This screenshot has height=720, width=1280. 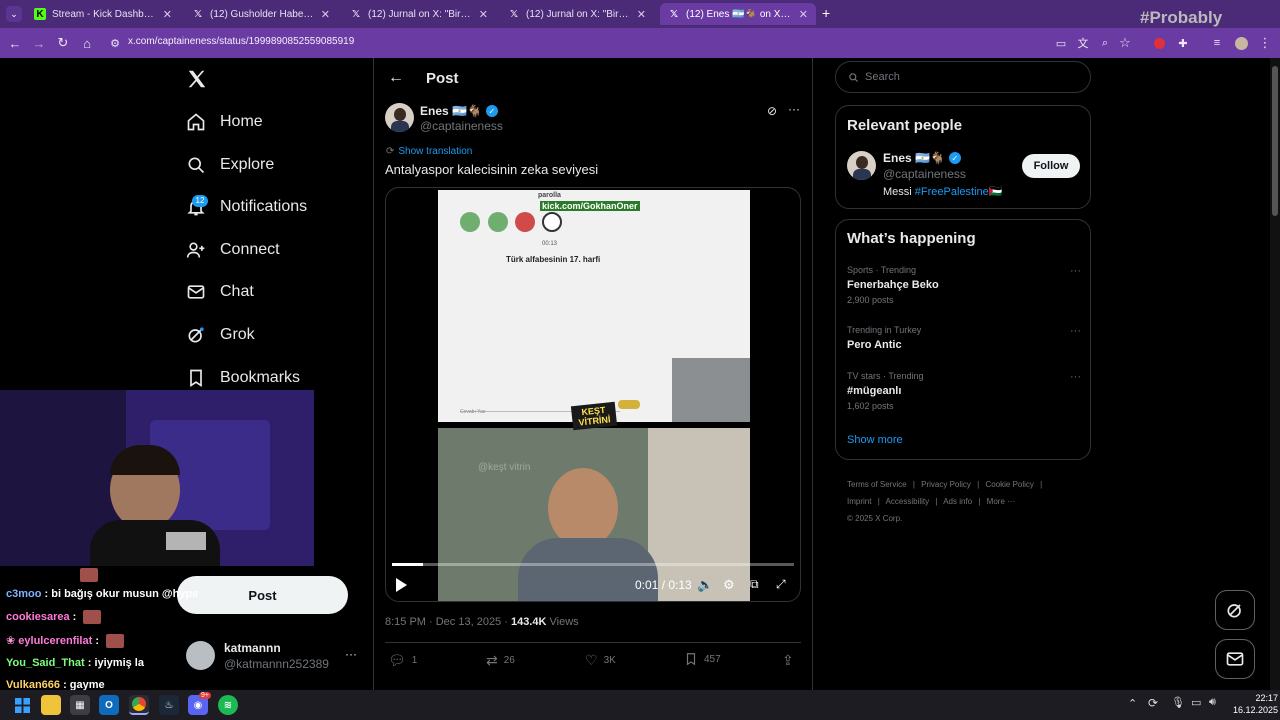 I want to click on menu-icon: ⋮, so click(x=1265, y=43).